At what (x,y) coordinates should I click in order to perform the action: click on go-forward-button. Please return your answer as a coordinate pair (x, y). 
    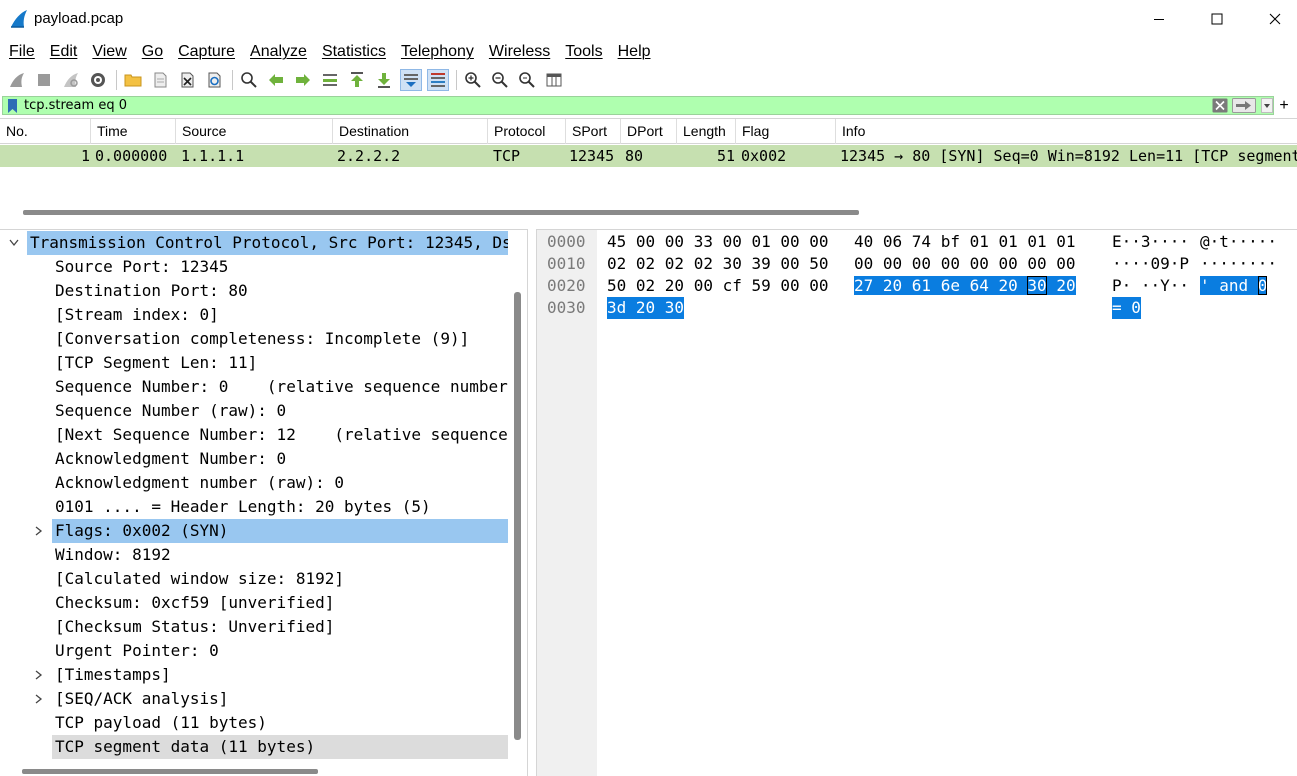
    Looking at the image, I should click on (303, 80).